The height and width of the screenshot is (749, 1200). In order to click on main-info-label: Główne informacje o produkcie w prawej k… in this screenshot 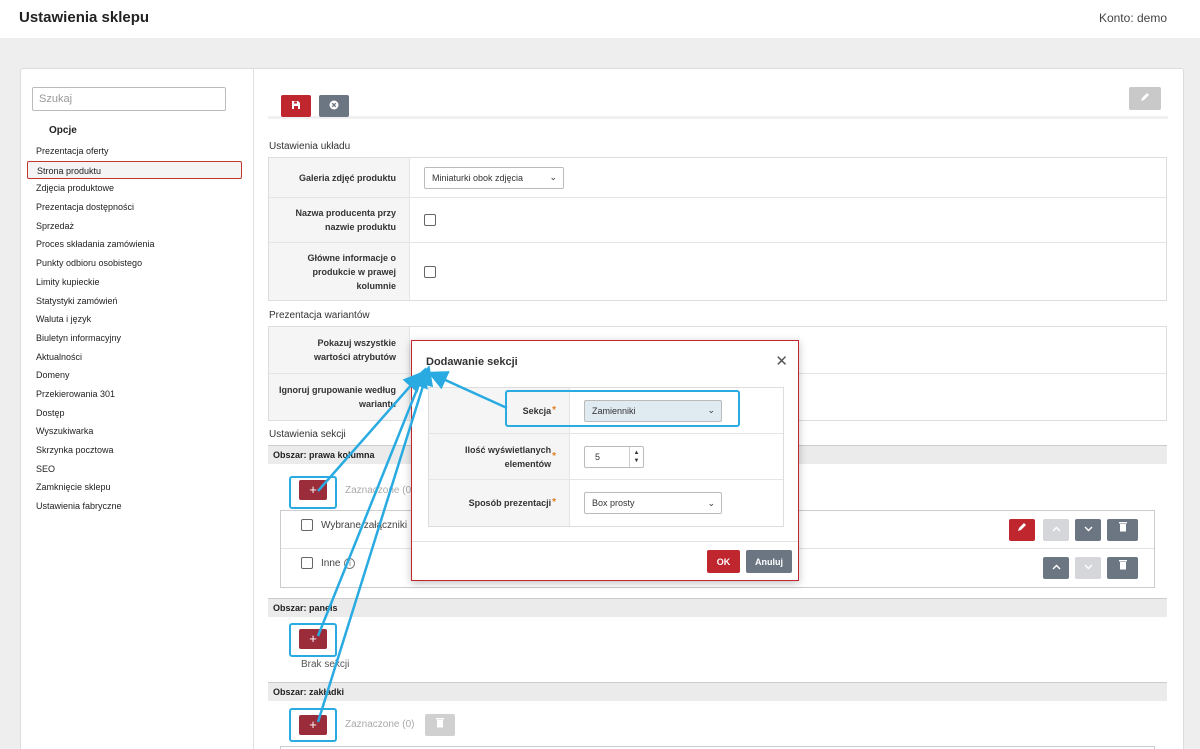, I will do `click(339, 271)`.